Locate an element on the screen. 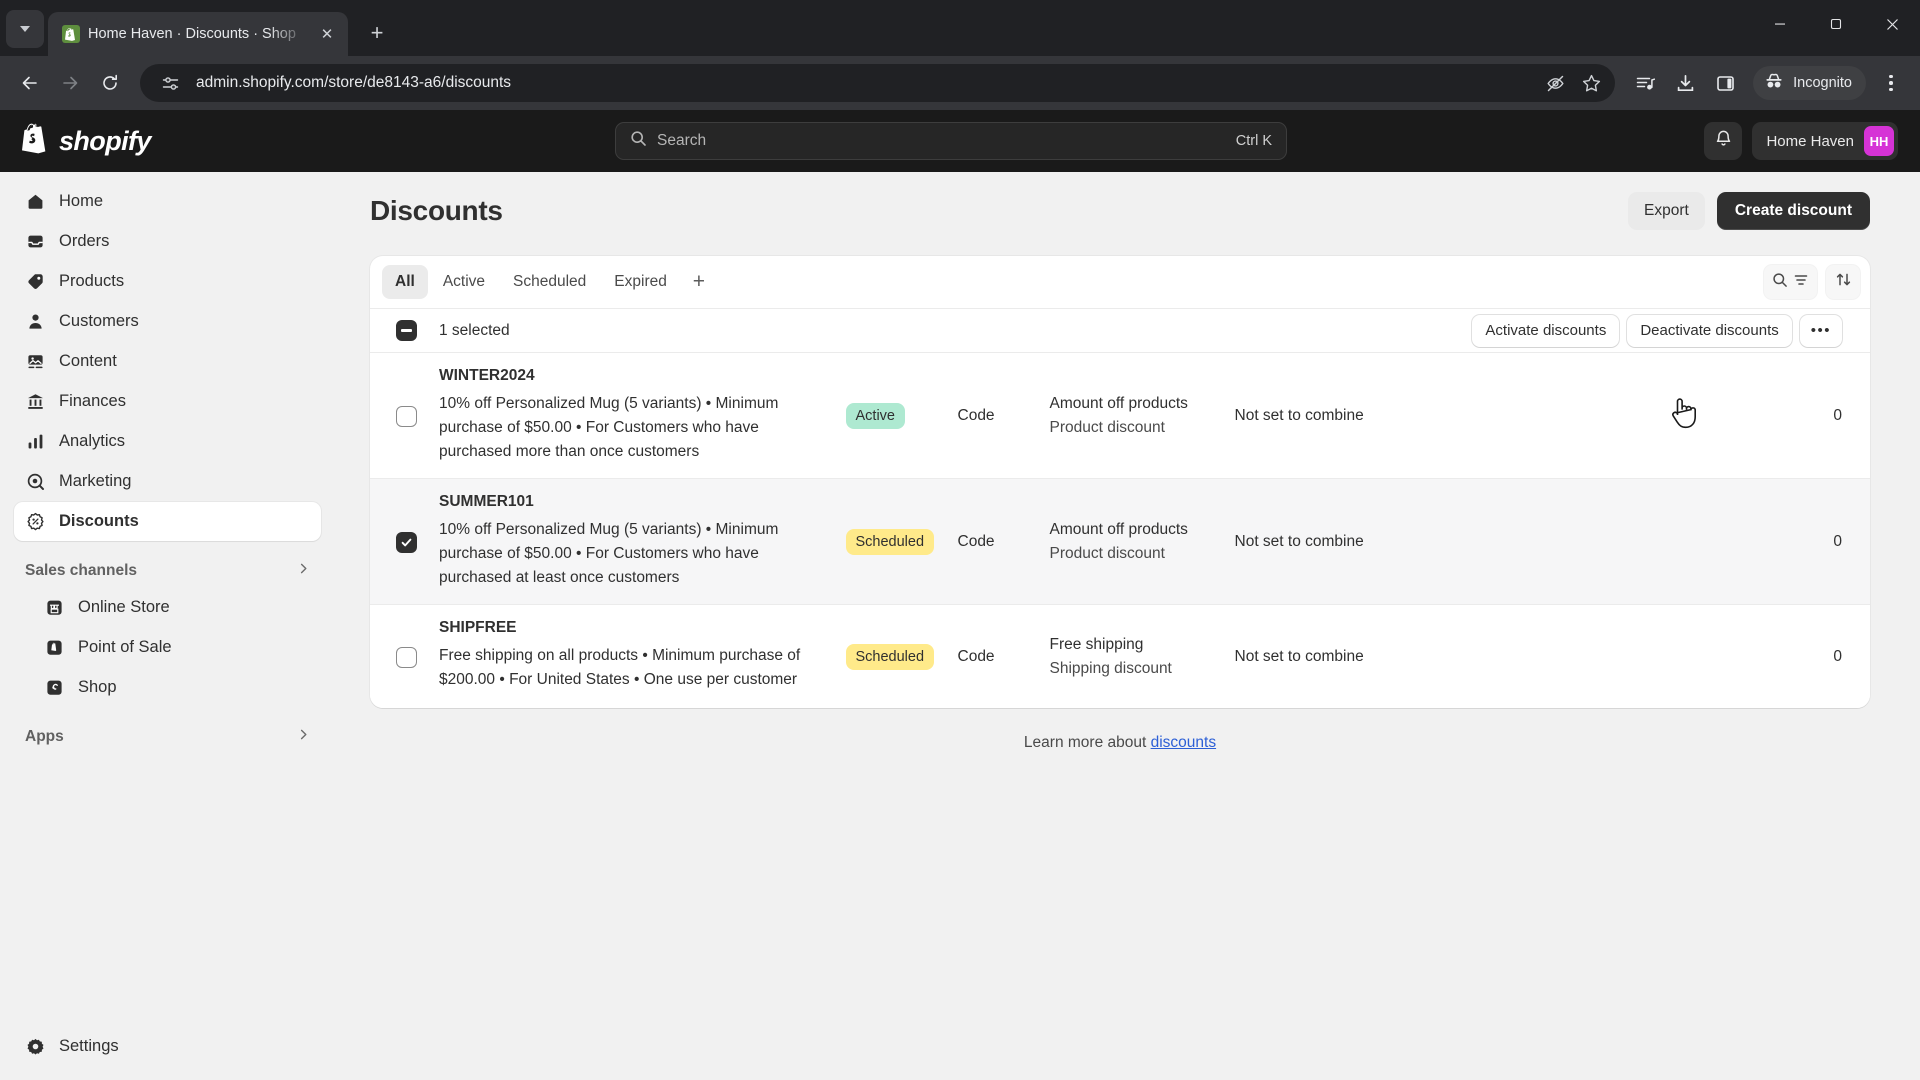  kebab-menu-icon is located at coordinates (1891, 83).